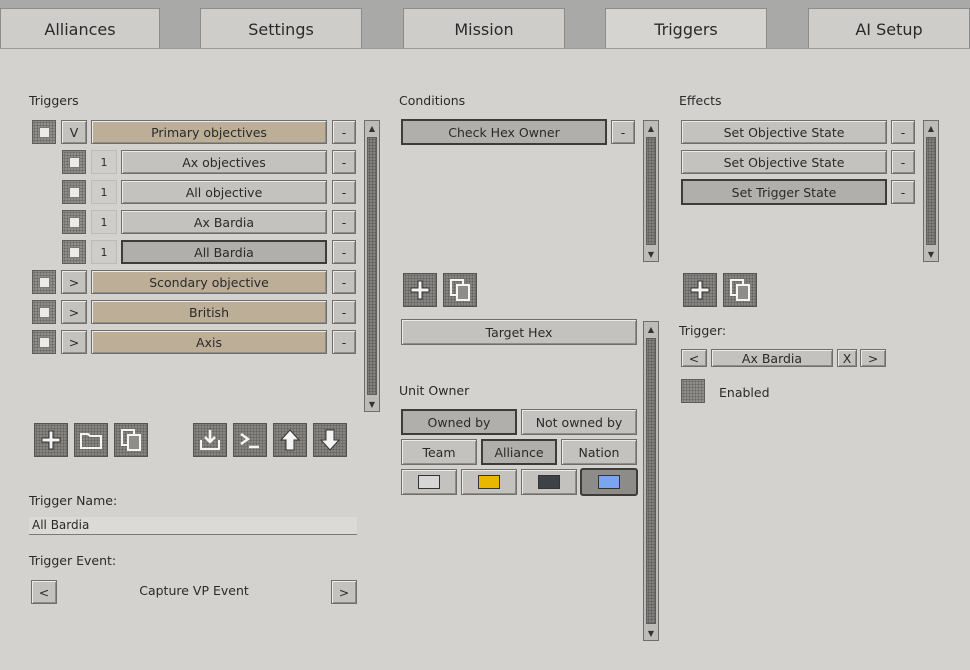 This screenshot has height=670, width=970. I want to click on import-trigger-button, so click(210, 440).